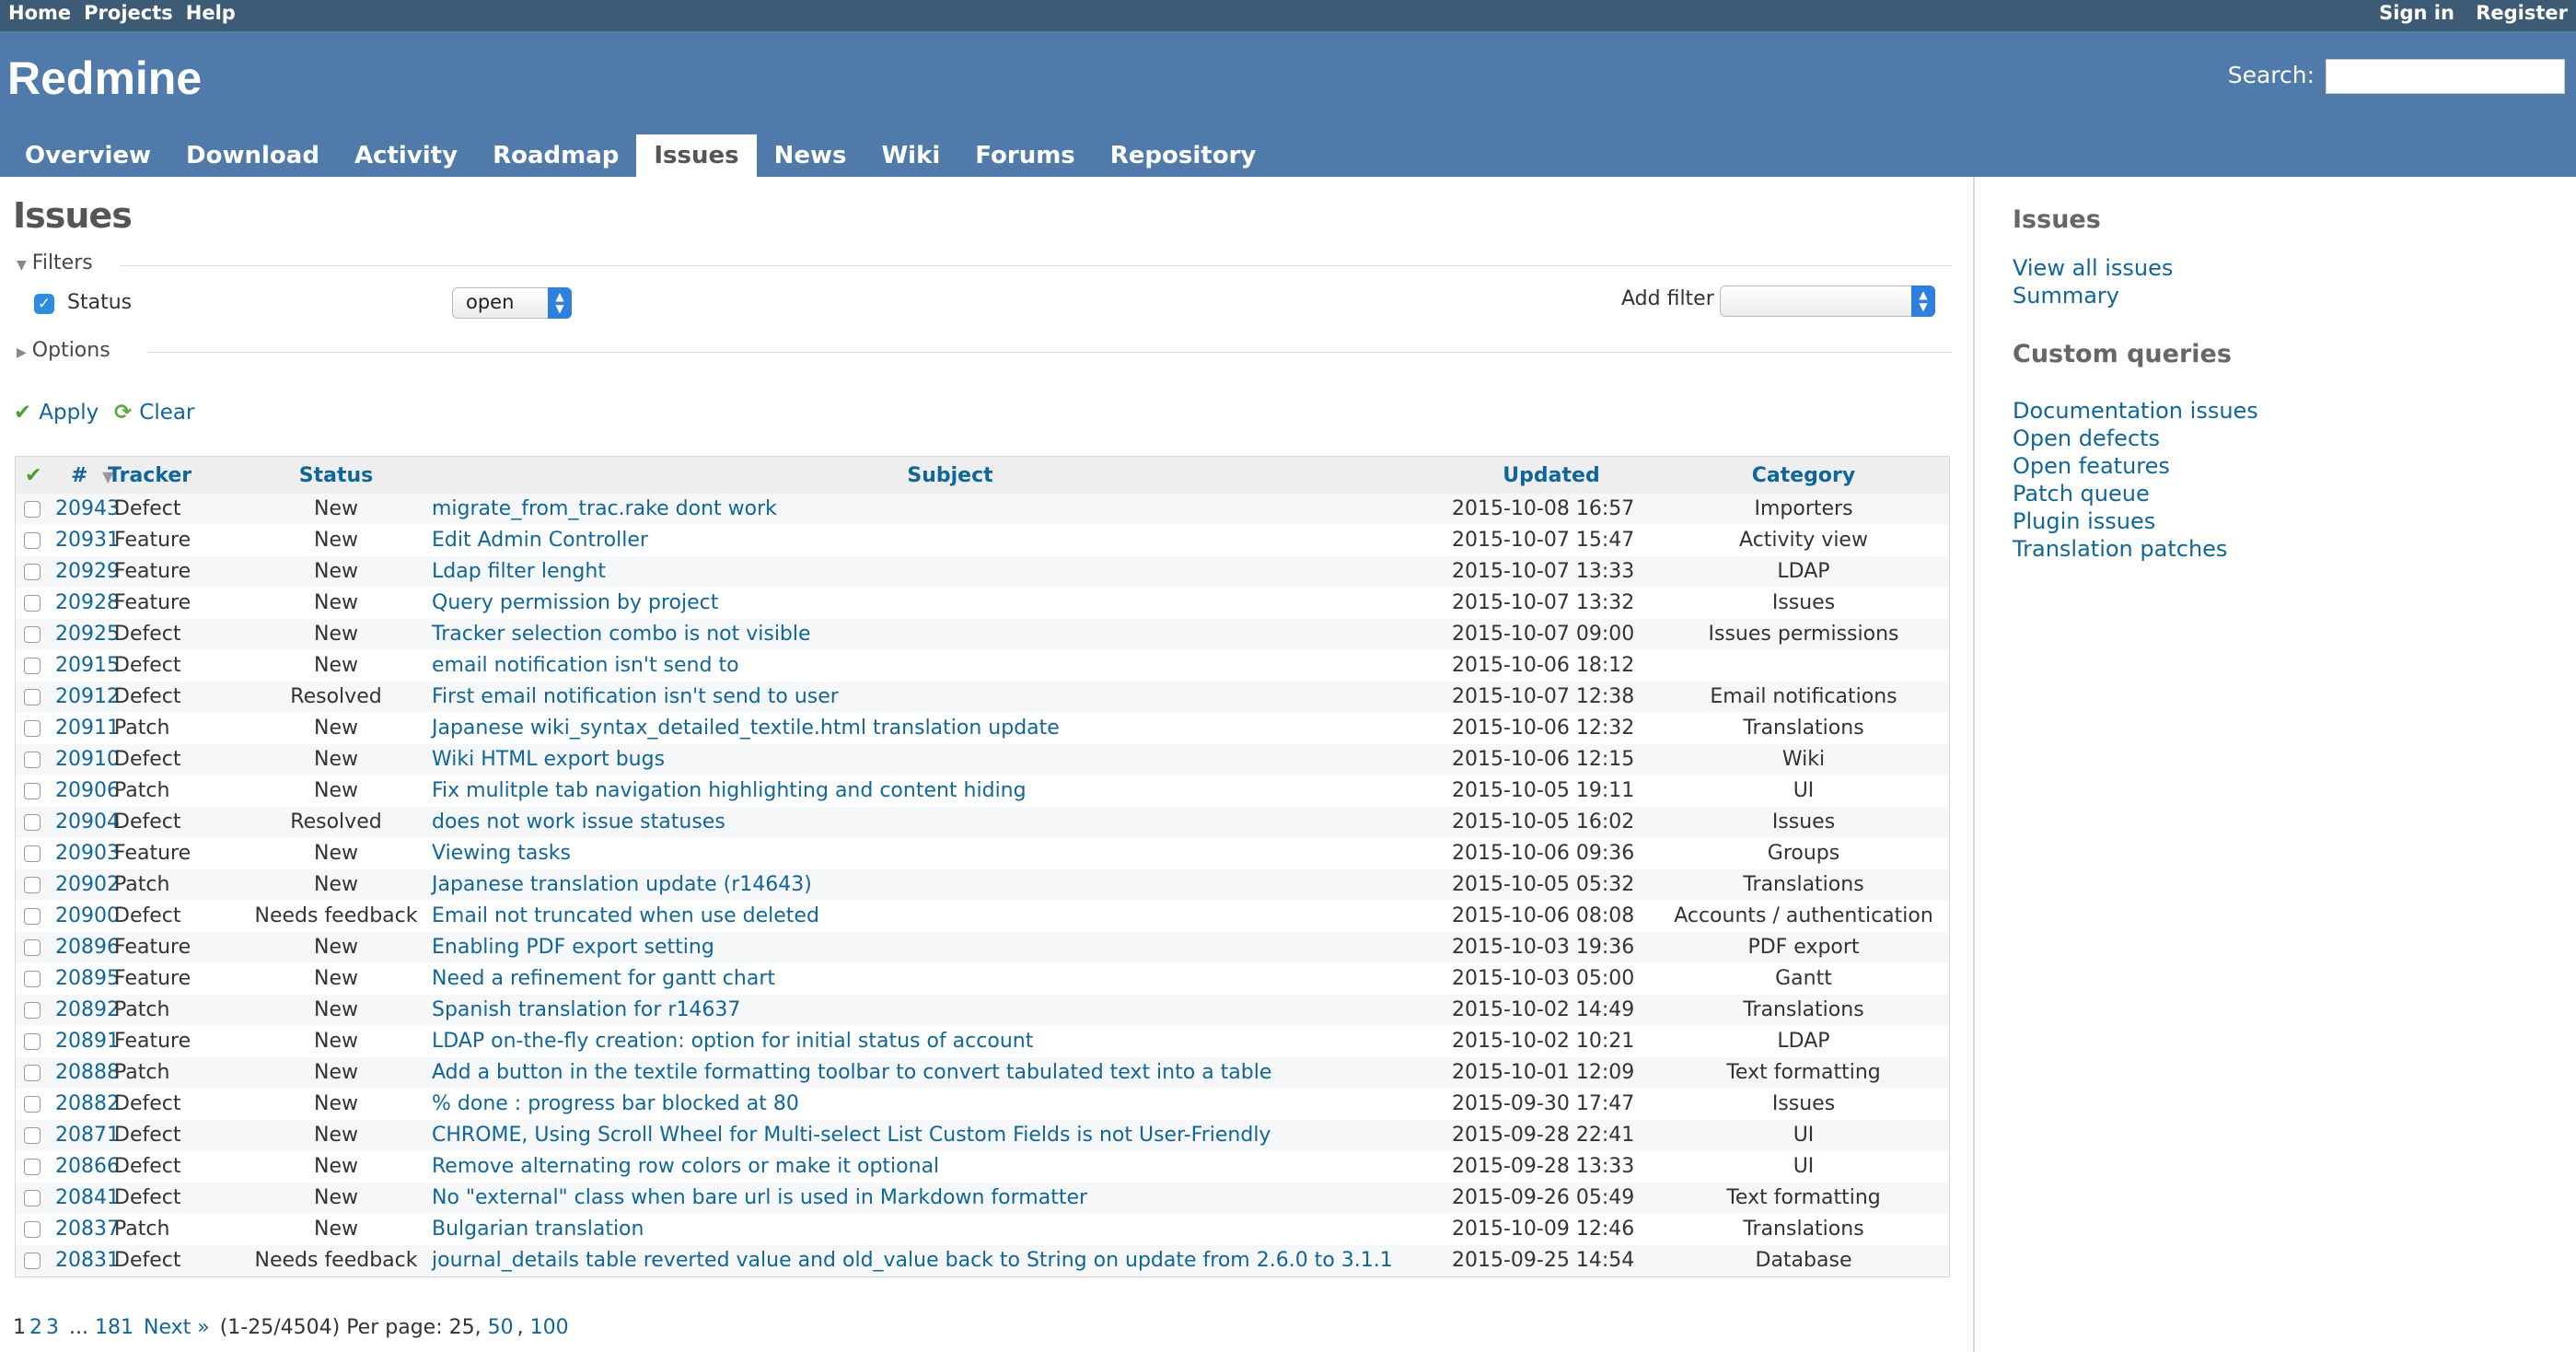  What do you see at coordinates (586, 1011) in the screenshot?
I see `issue-subject-link: Spanish translation for r14637` at bounding box center [586, 1011].